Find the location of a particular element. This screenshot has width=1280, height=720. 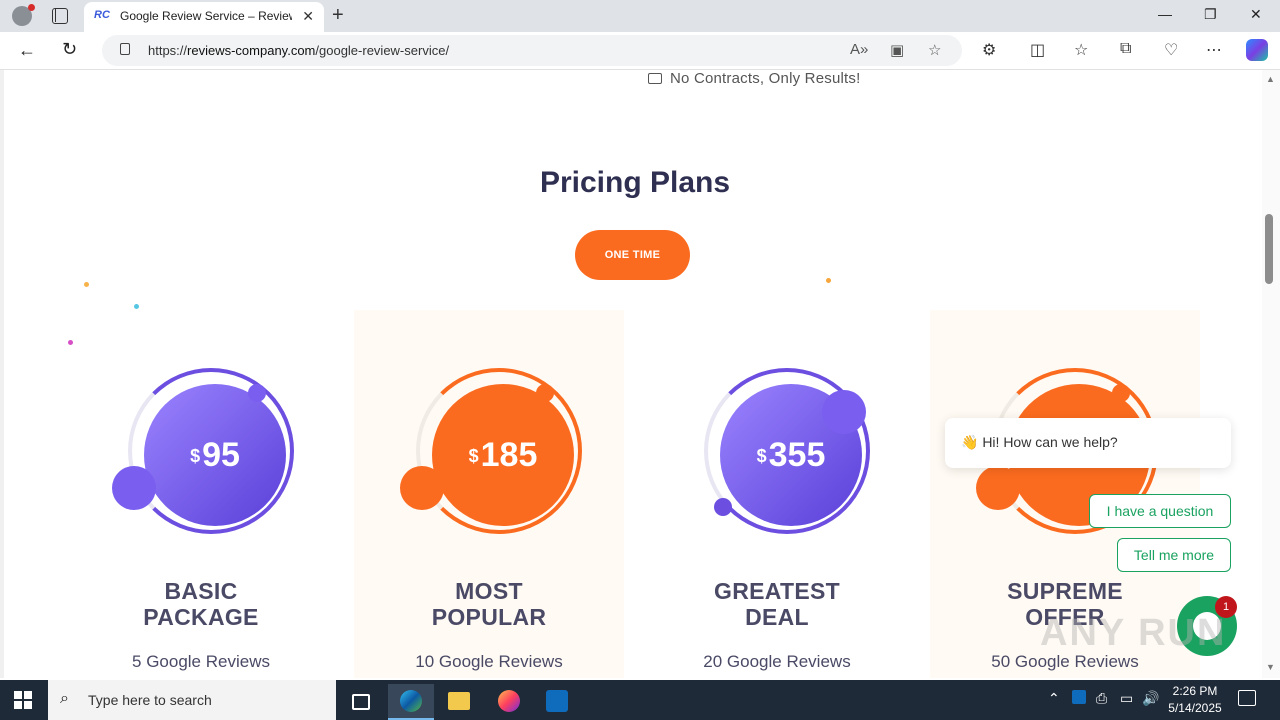

chat-option-tell-more-button: Tell me more is located at coordinates (1174, 555).